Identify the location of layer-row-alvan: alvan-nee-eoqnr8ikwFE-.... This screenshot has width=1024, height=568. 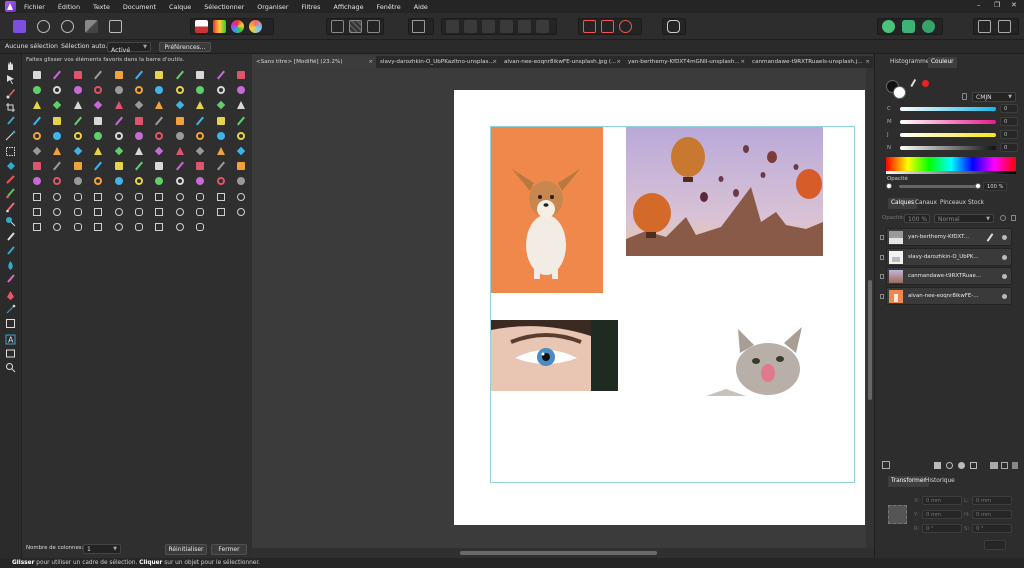
(946, 296).